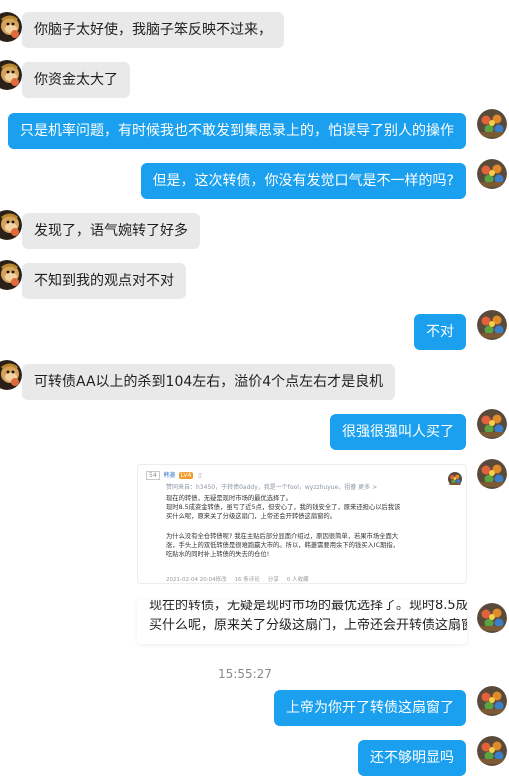 The image size is (509, 783). I want to click on level-badge: LV4, so click(186, 475).